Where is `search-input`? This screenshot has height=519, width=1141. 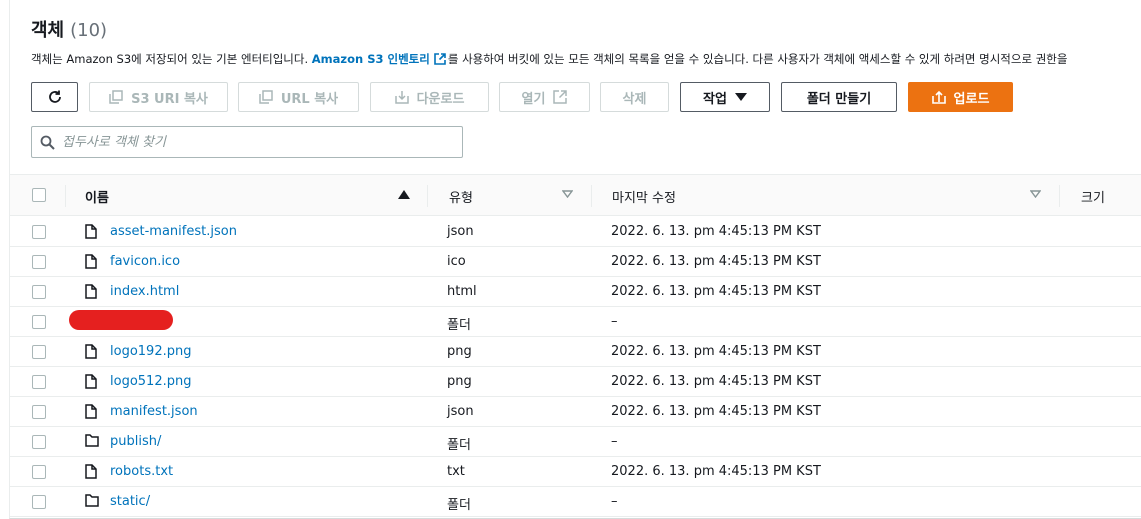 search-input is located at coordinates (257, 142).